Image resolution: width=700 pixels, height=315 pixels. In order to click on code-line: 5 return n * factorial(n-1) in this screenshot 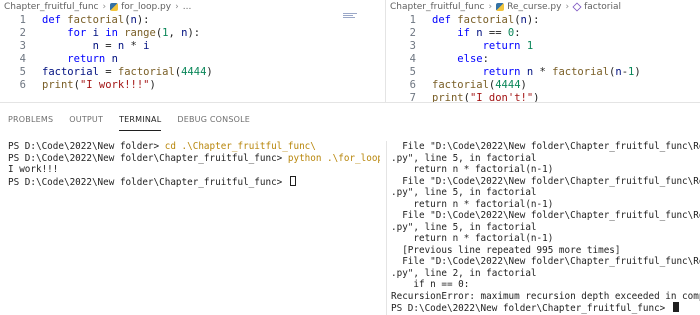, I will do `click(543, 72)`.